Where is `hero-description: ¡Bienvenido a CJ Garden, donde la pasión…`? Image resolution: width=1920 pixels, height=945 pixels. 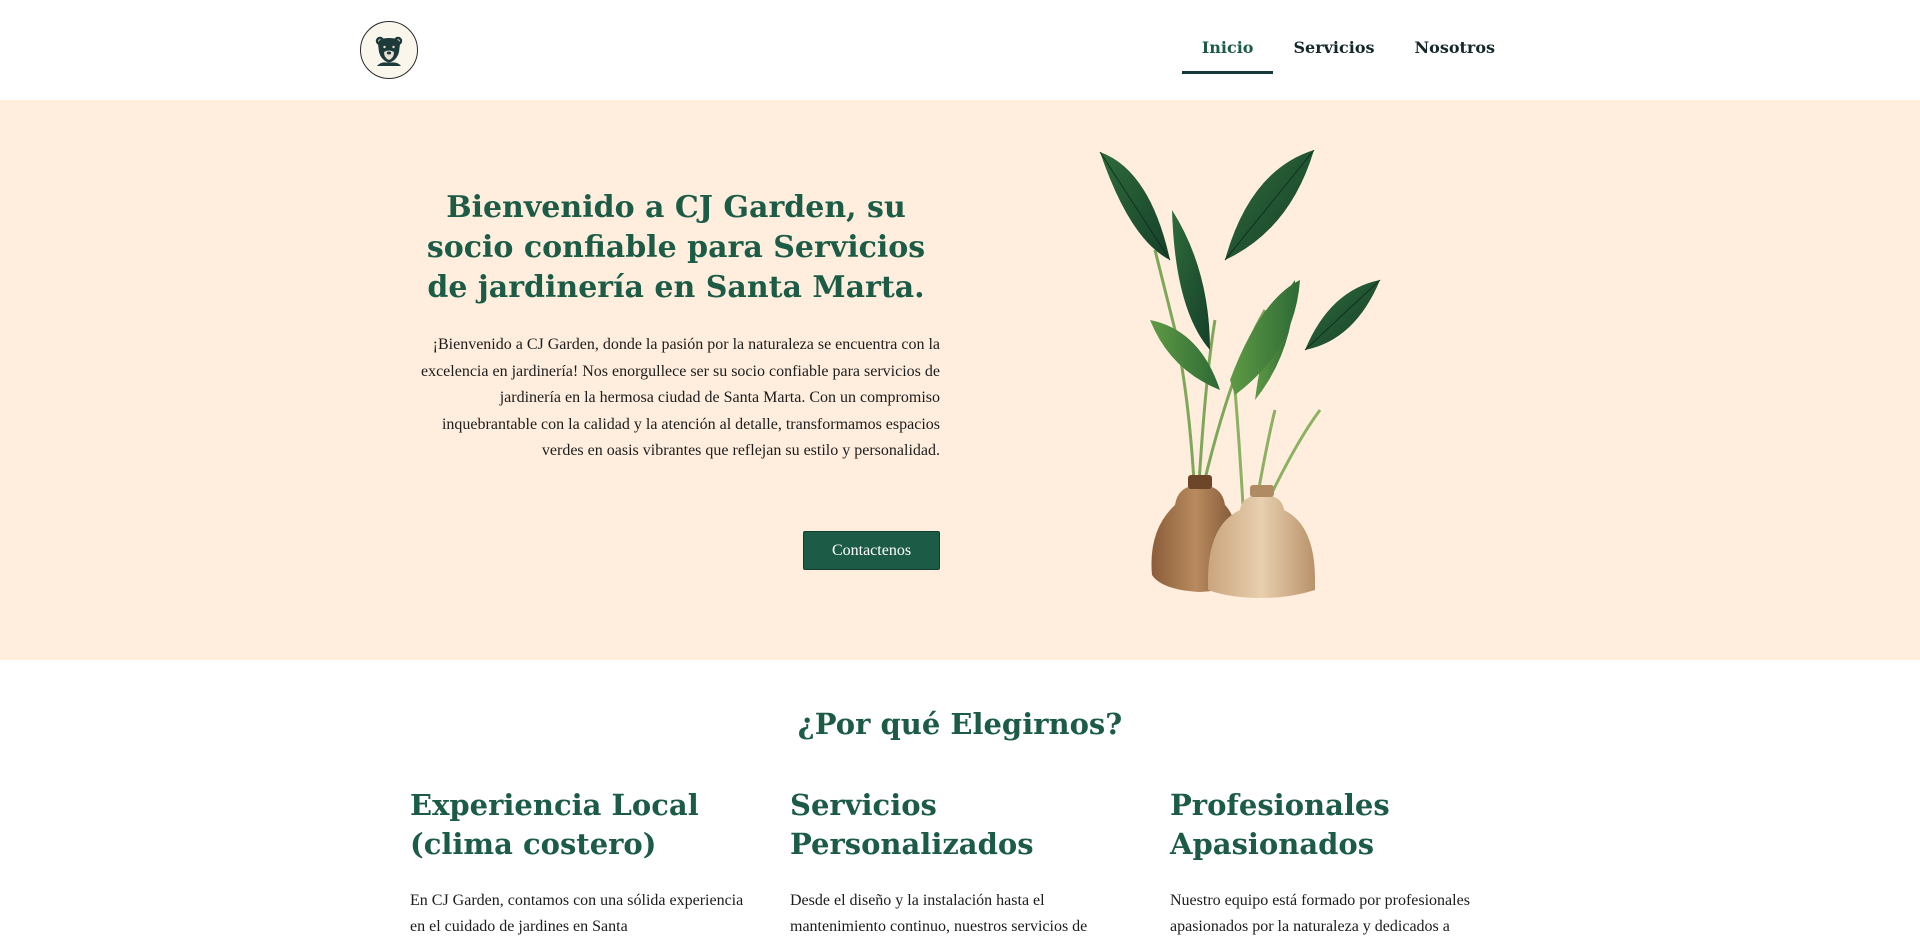
hero-description: ¡Bienvenido a CJ Garden, donde la pasión… is located at coordinates (680, 397).